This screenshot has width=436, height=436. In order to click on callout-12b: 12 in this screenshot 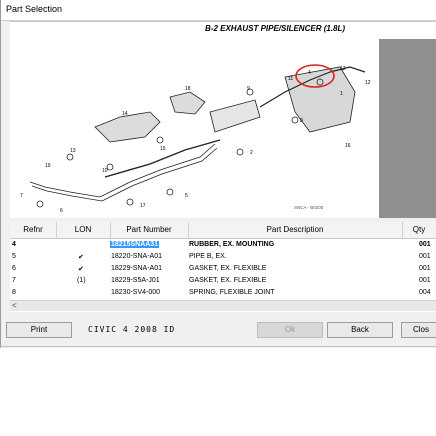, I will do `click(368, 83)`.